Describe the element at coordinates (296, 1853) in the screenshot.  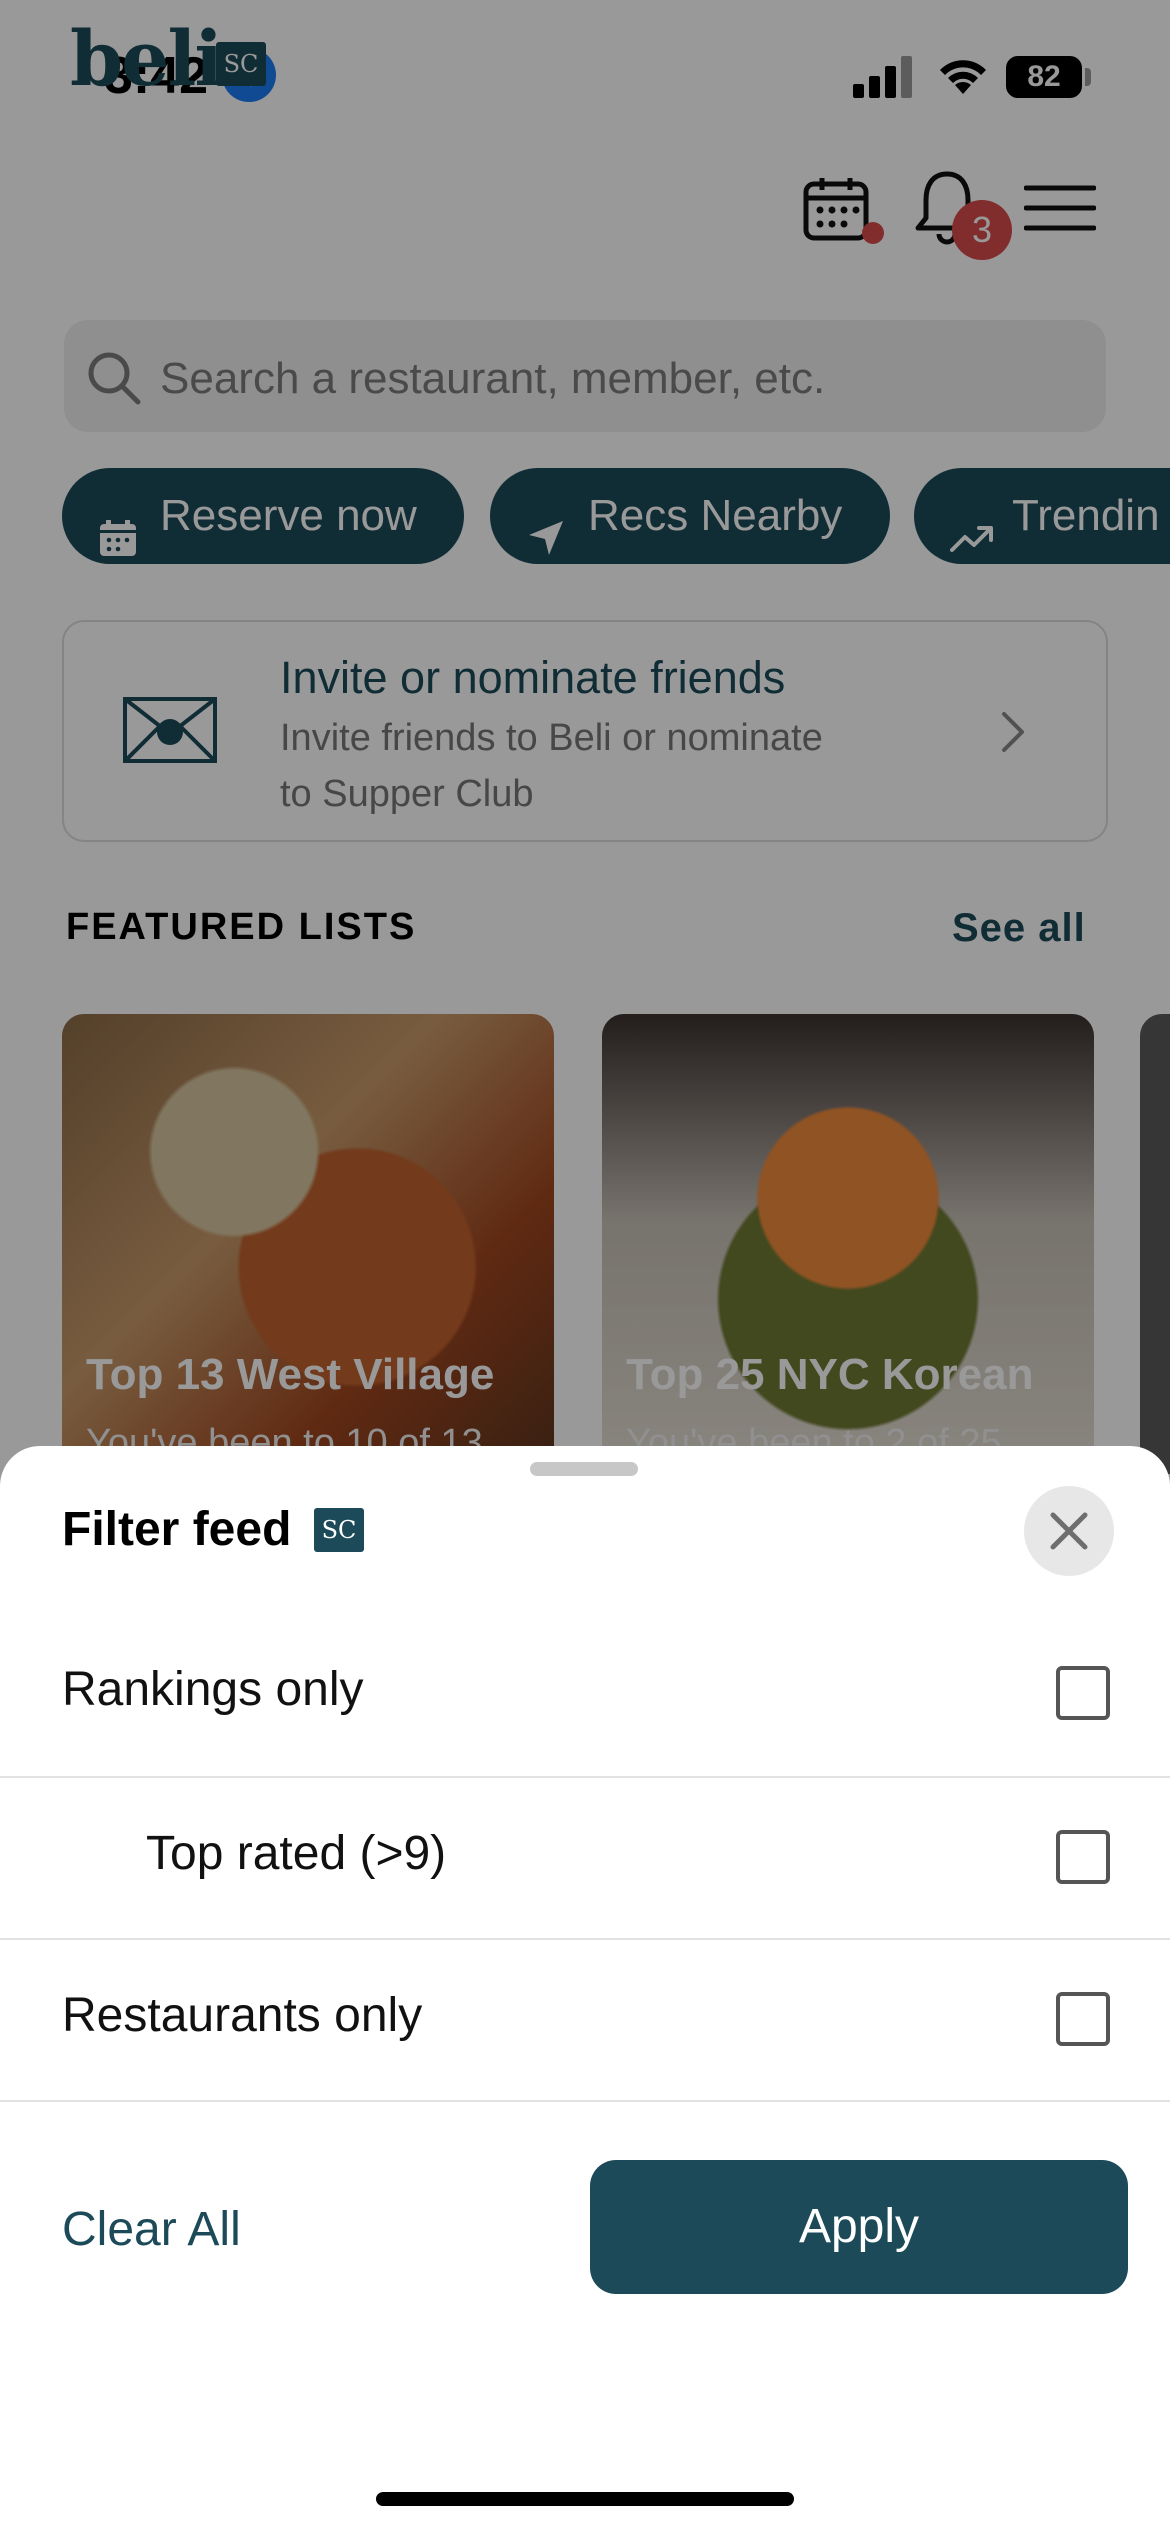
I see `option-label: Top rated (>9)` at that location.